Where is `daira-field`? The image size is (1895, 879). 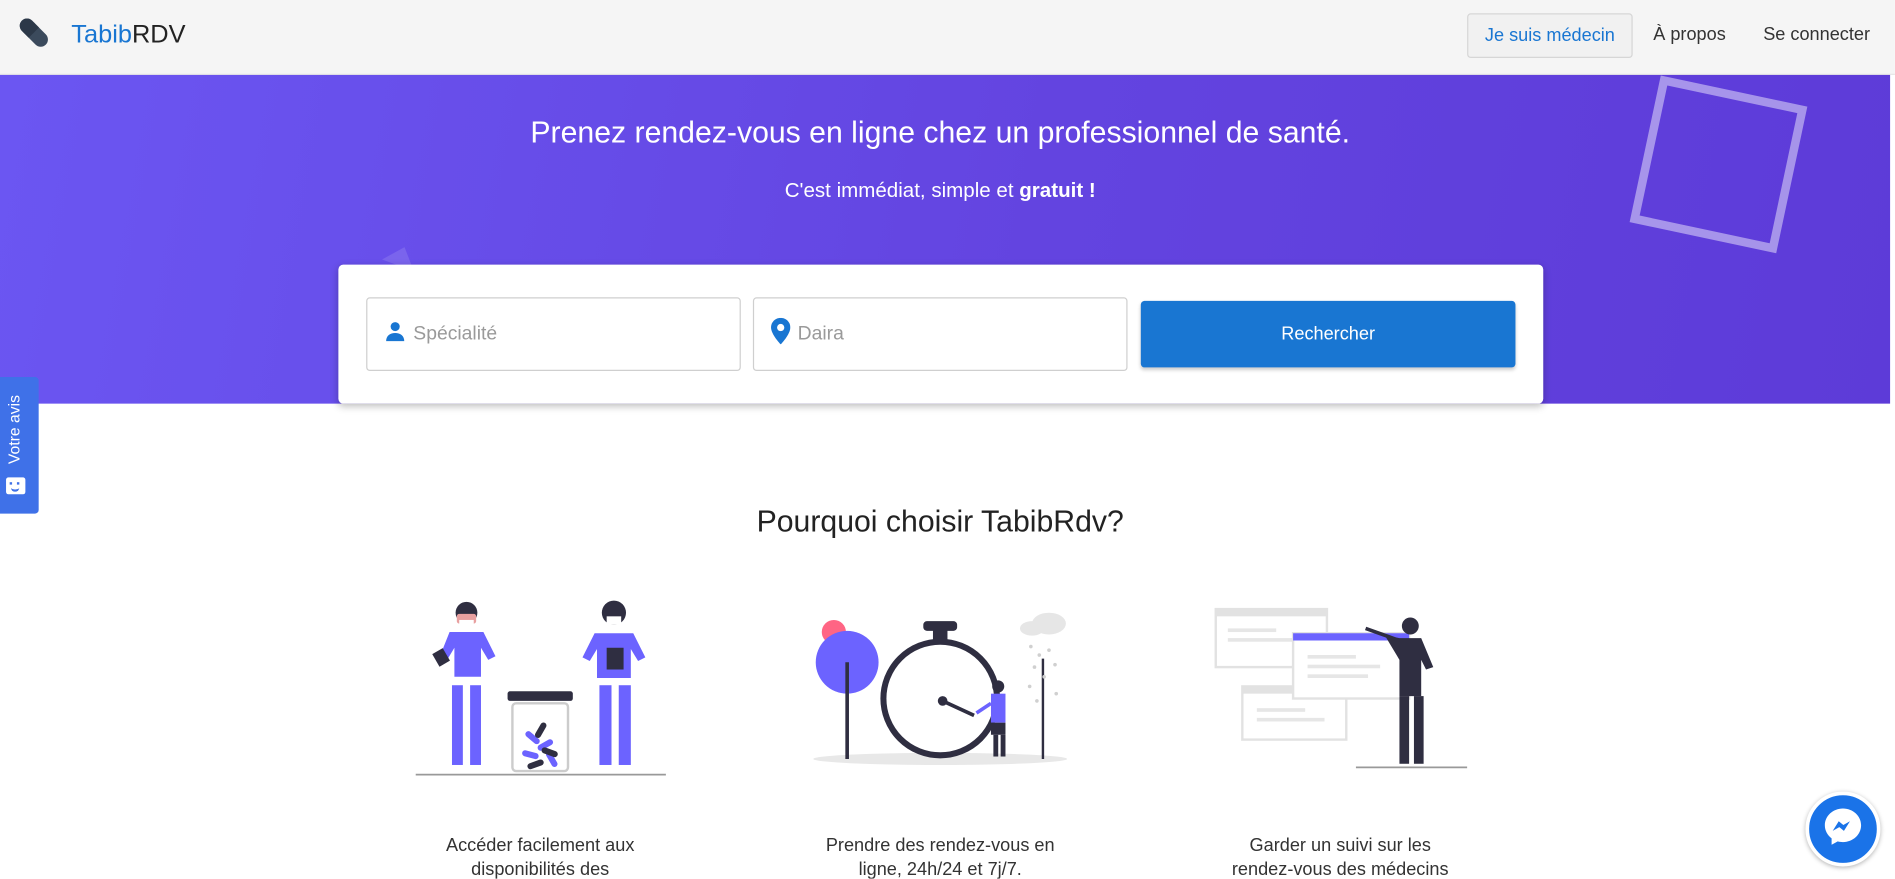
daira-field is located at coordinates (940, 334).